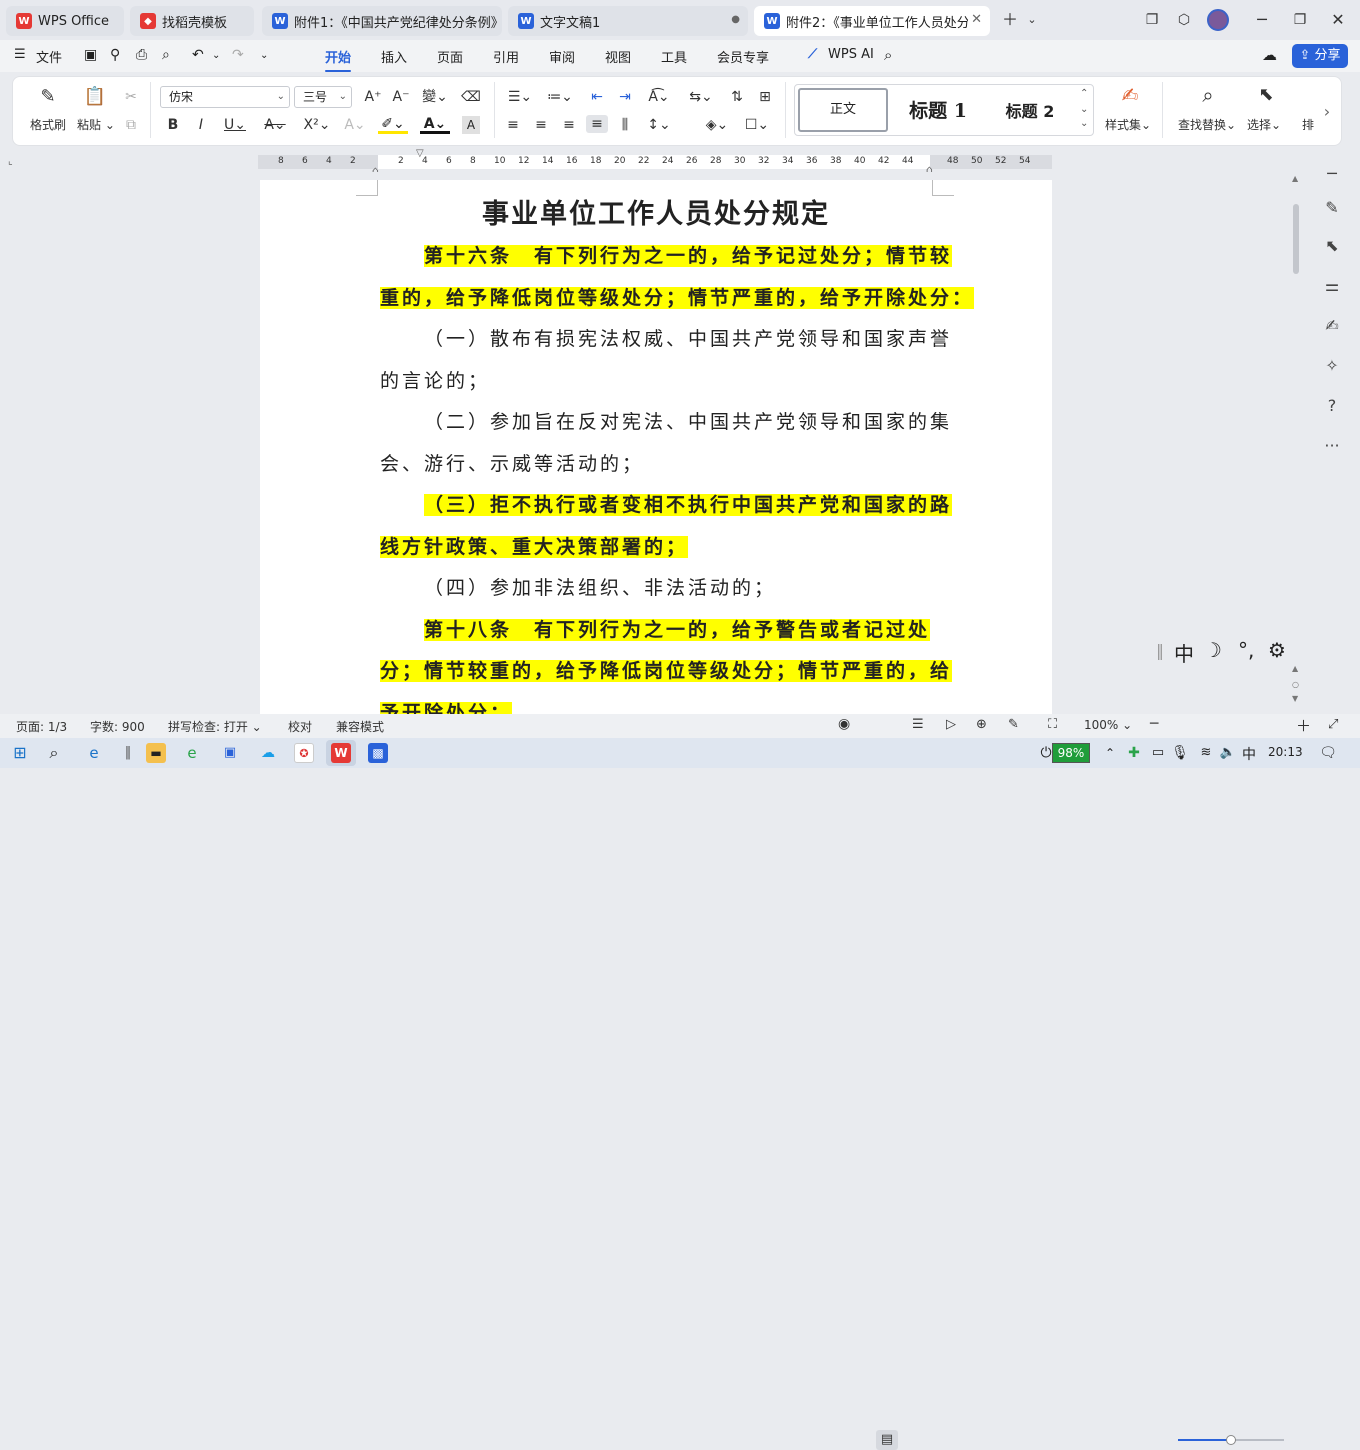  Describe the element at coordinates (1264, 125) in the screenshot. I see `select-button: 选择⌄` at that location.